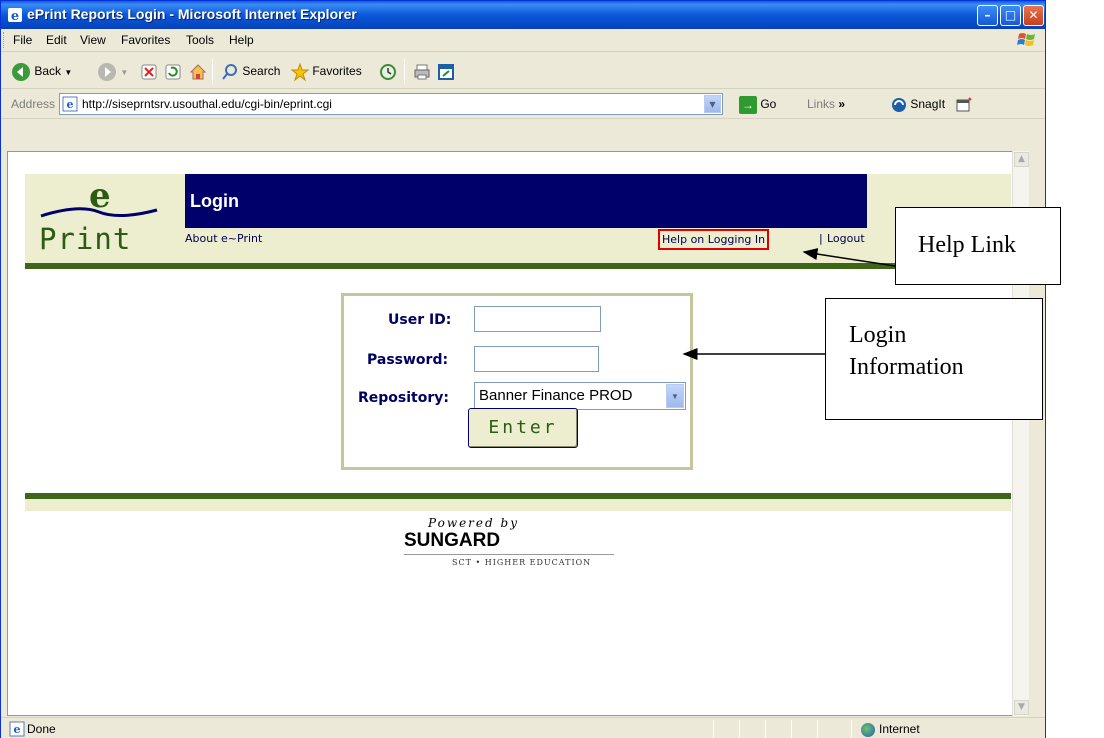 The width and height of the screenshot is (1104, 738). What do you see at coordinates (523, 40) in the screenshot?
I see `menu-bar: File Edit View Favorites Tools Help` at bounding box center [523, 40].